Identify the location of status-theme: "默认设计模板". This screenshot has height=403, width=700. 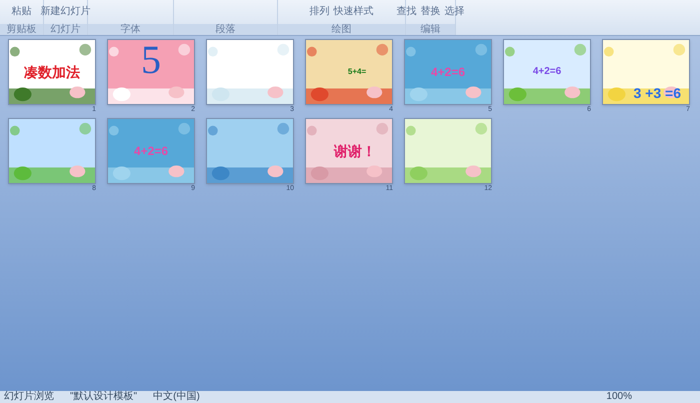
(104, 397).